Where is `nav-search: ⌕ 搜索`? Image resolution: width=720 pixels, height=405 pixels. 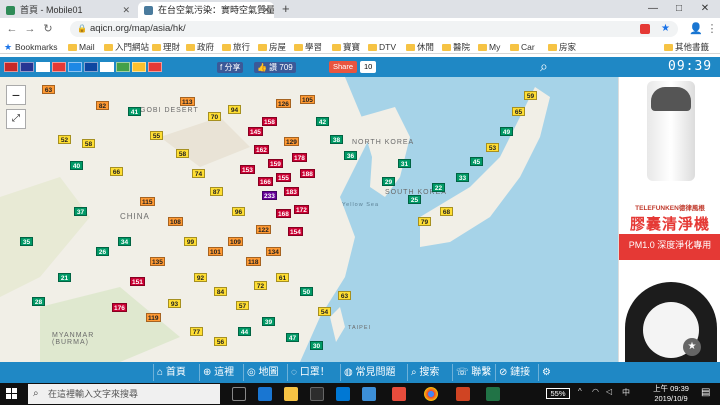 nav-search: ⌕ 搜索 is located at coordinates (423, 372).